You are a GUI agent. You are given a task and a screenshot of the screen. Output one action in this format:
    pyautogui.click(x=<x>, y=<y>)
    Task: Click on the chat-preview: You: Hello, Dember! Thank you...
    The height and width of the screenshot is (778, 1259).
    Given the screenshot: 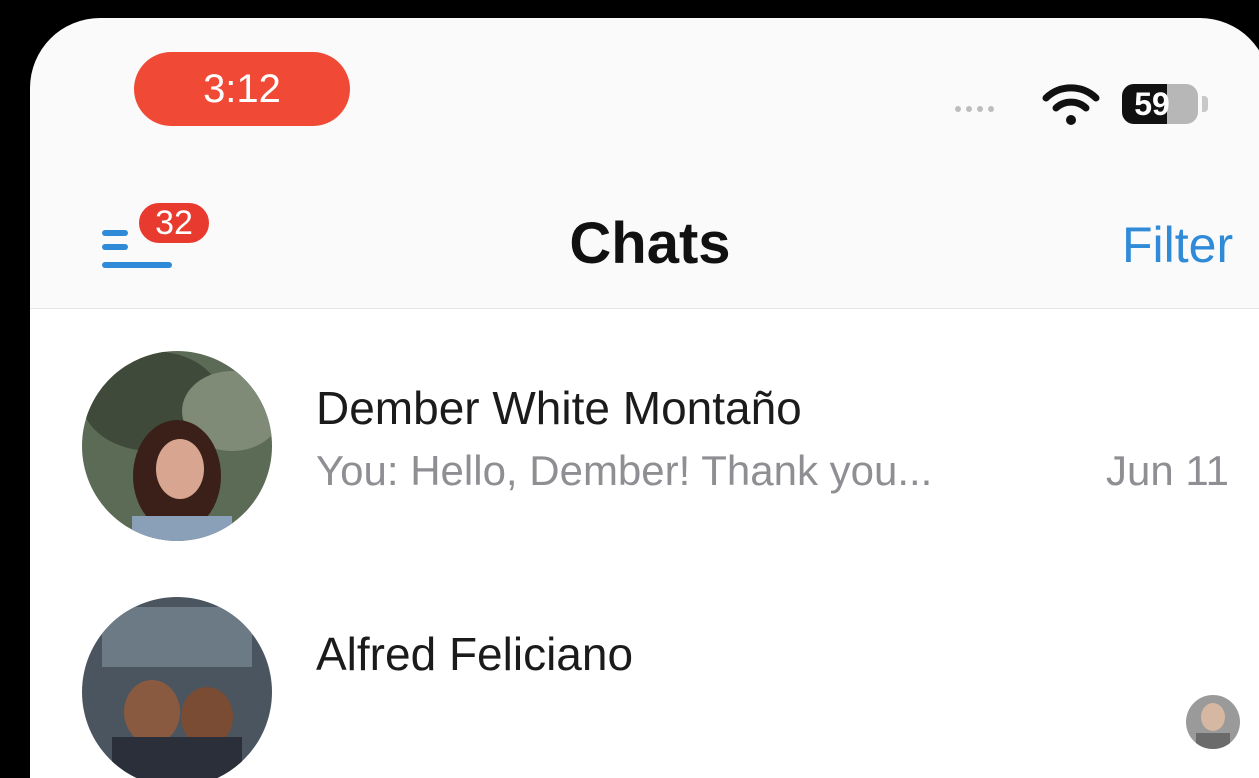 What is the action you would take?
    pyautogui.click(x=624, y=470)
    